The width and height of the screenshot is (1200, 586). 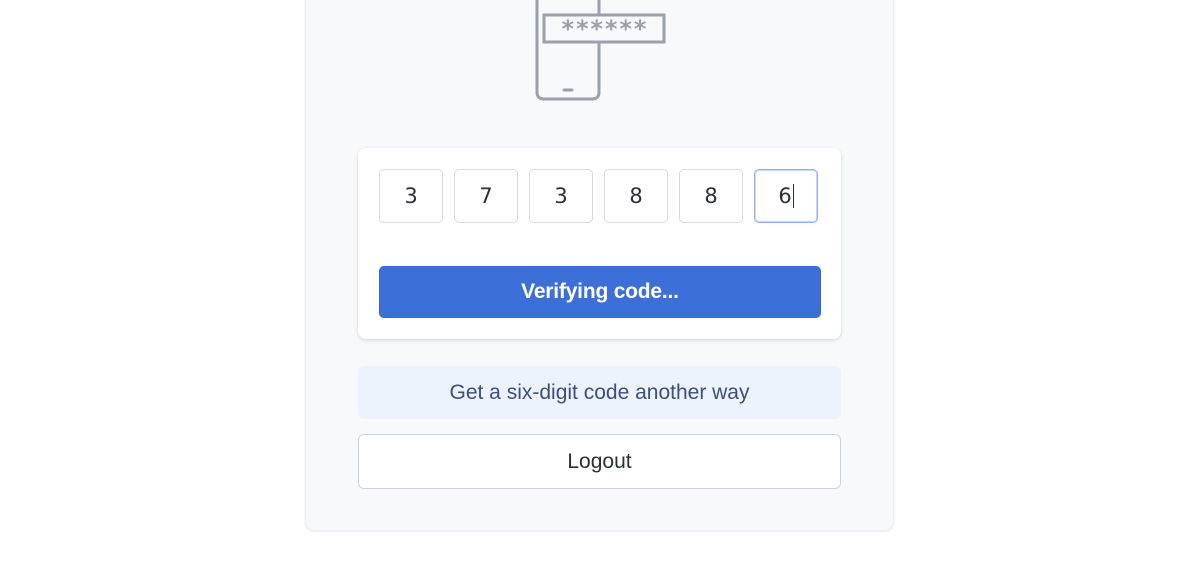 What do you see at coordinates (600, 50) in the screenshot?
I see `phone-with-password-icon: ******` at bounding box center [600, 50].